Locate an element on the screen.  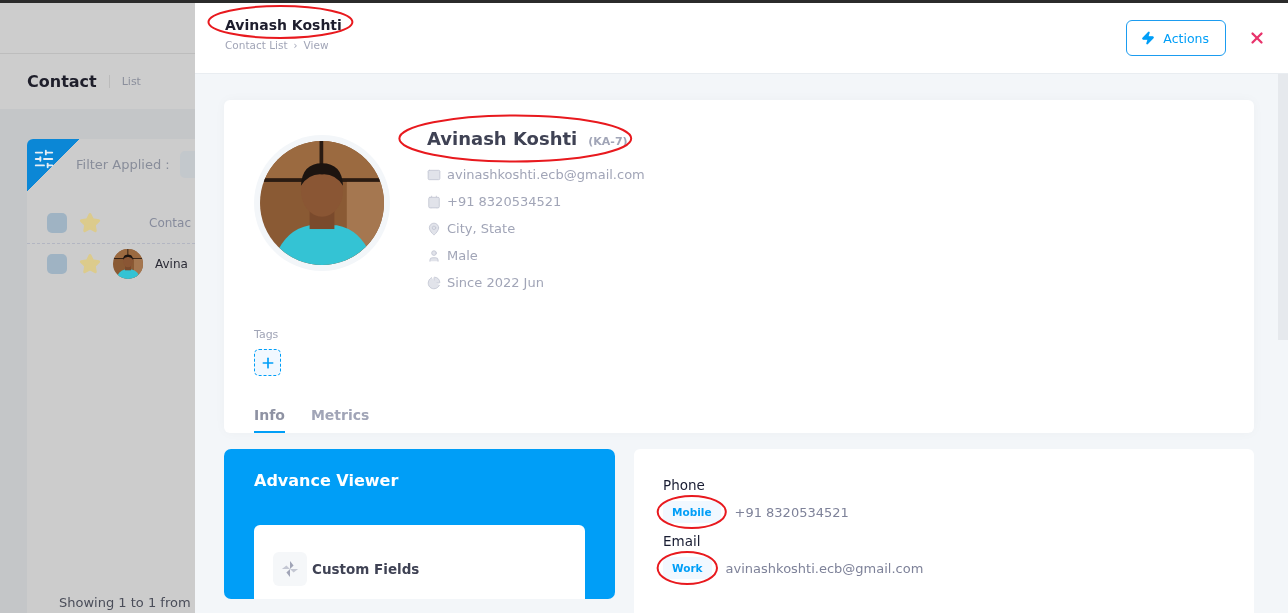
card-title: Advance Viewer is located at coordinates (327, 480).